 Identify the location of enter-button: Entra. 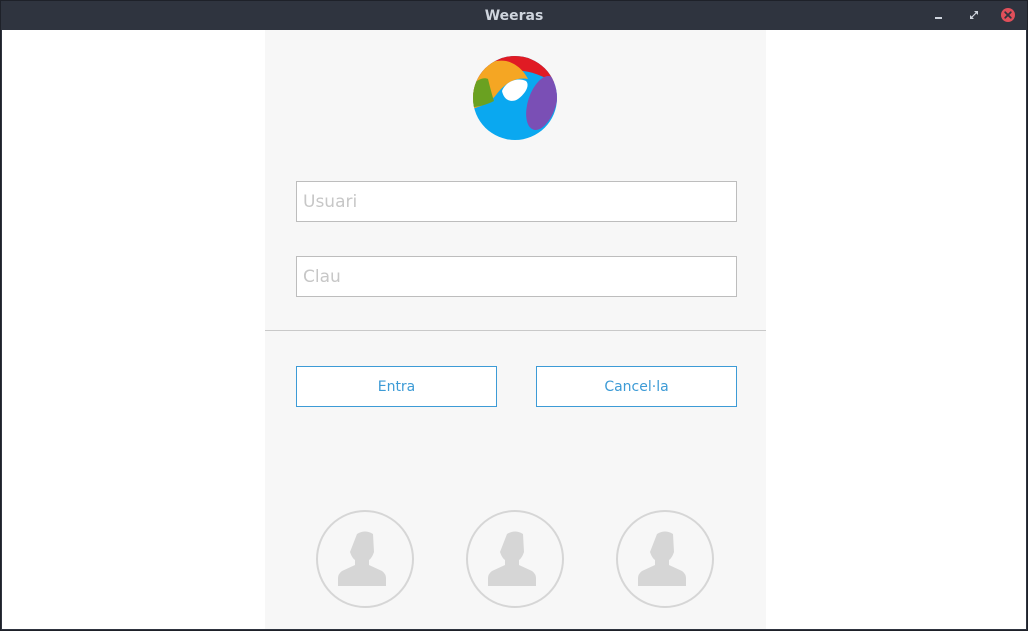
(396, 386).